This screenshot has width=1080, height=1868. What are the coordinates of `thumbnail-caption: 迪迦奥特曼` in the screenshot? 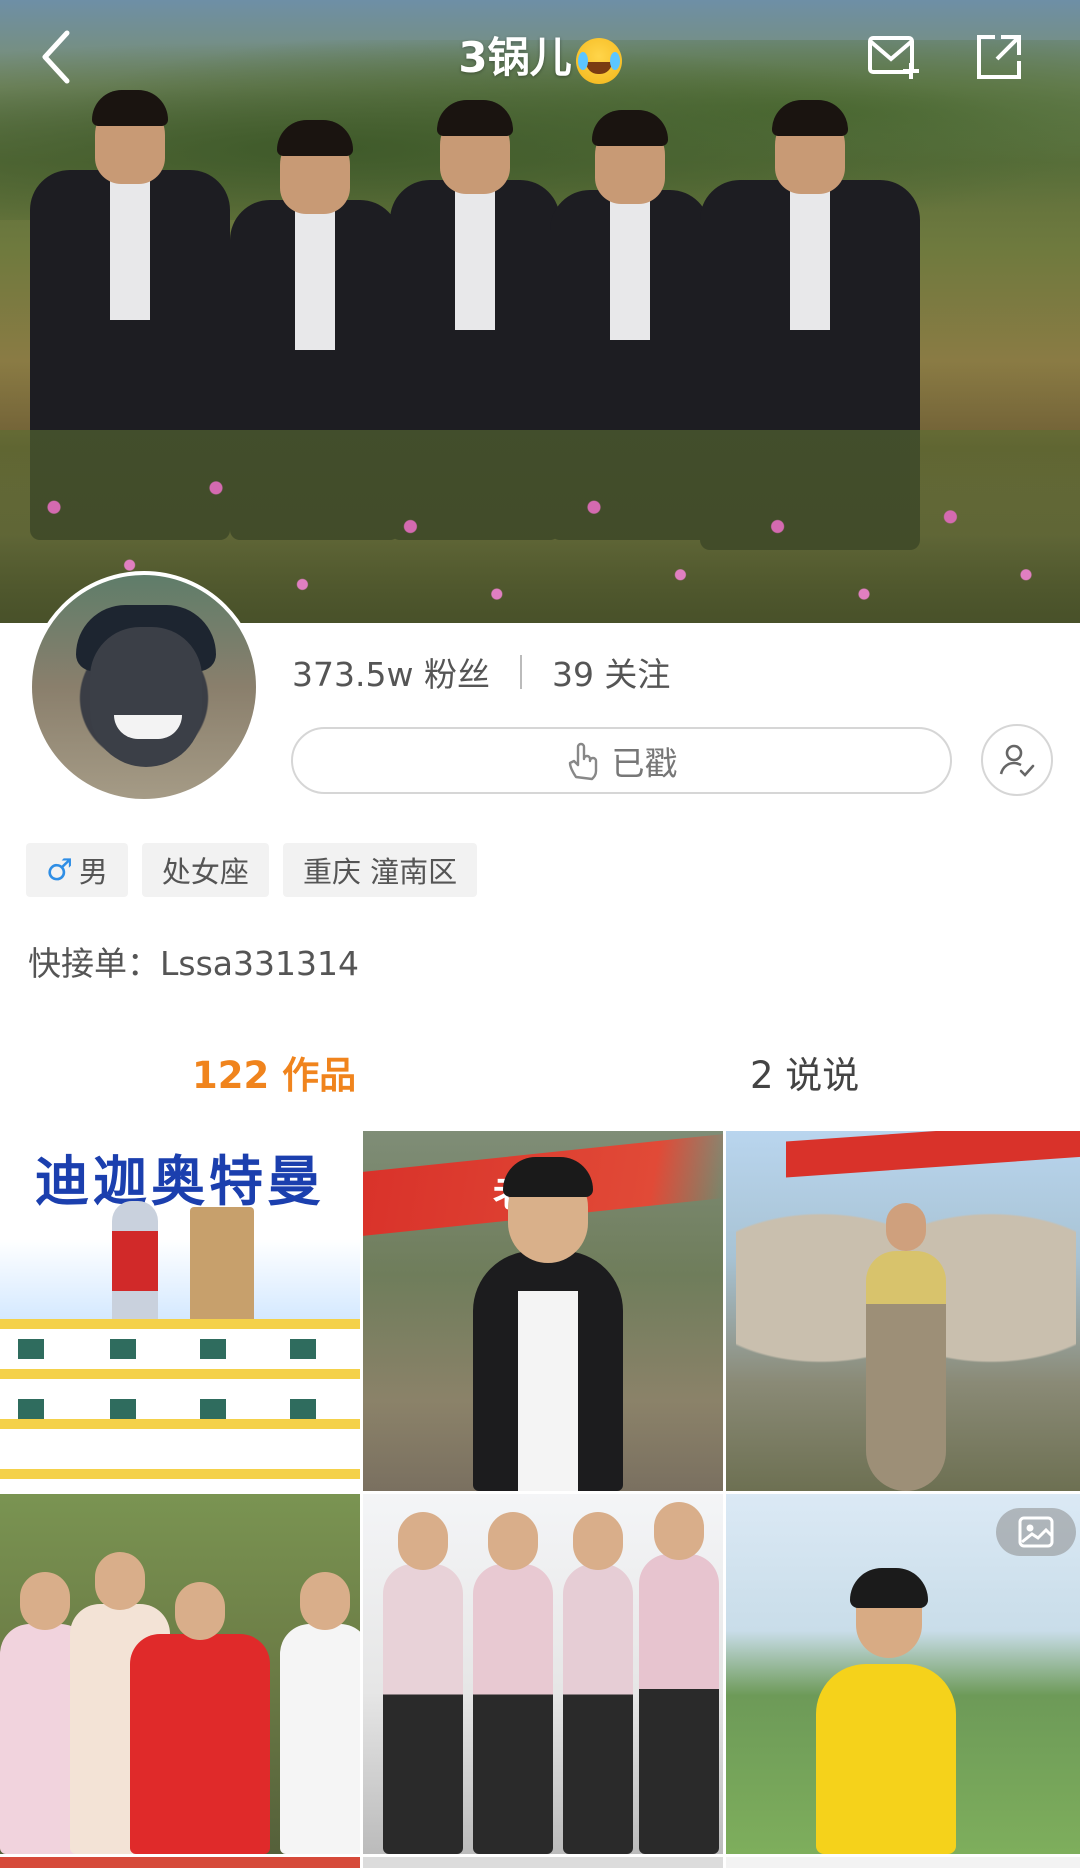 It's located at (180, 1181).